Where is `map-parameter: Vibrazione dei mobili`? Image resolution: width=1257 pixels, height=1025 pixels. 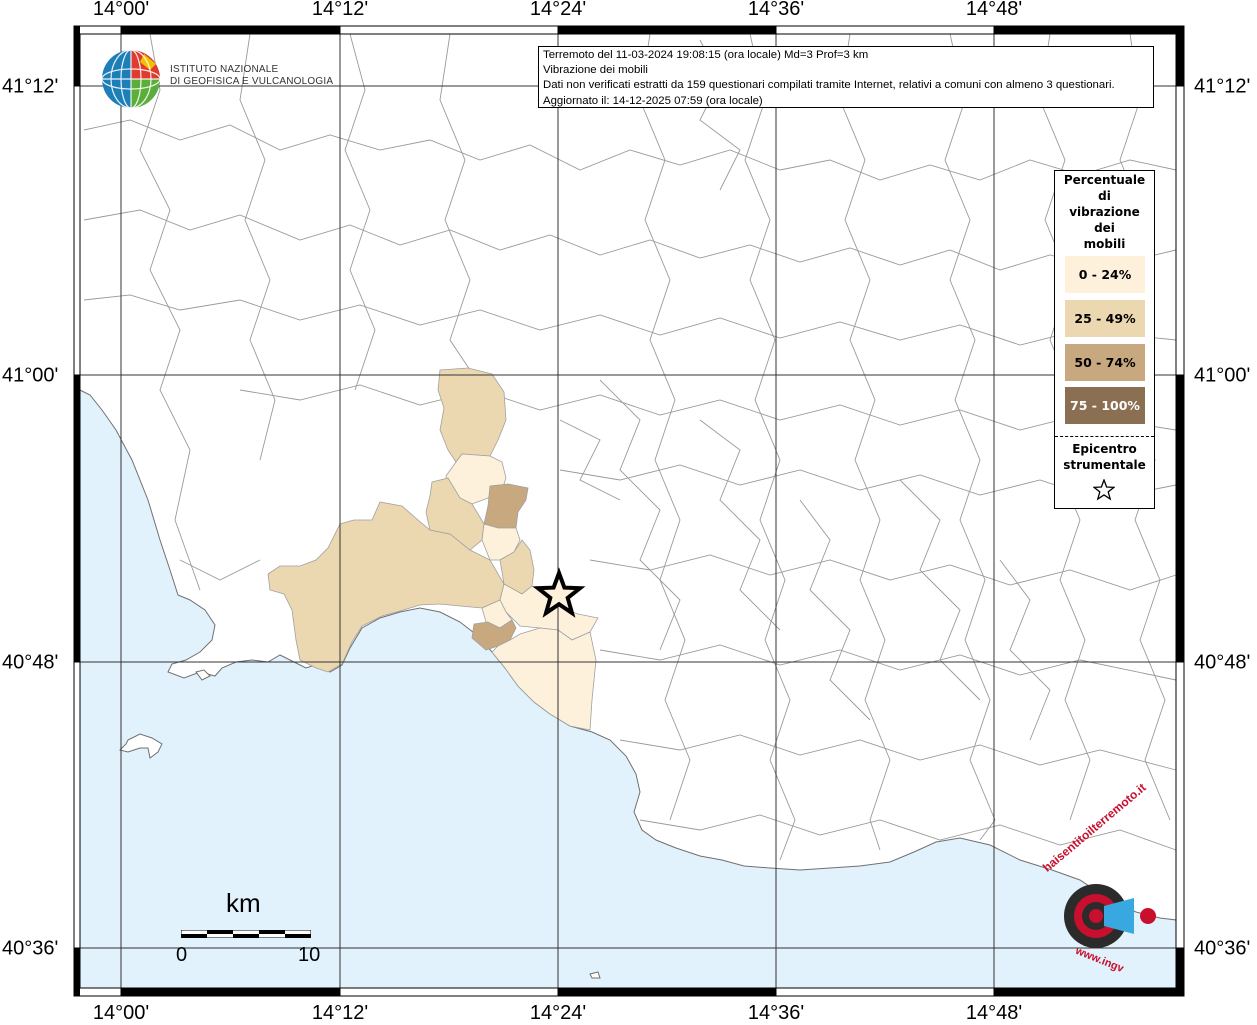 map-parameter: Vibrazione dei mobili is located at coordinates (595, 70).